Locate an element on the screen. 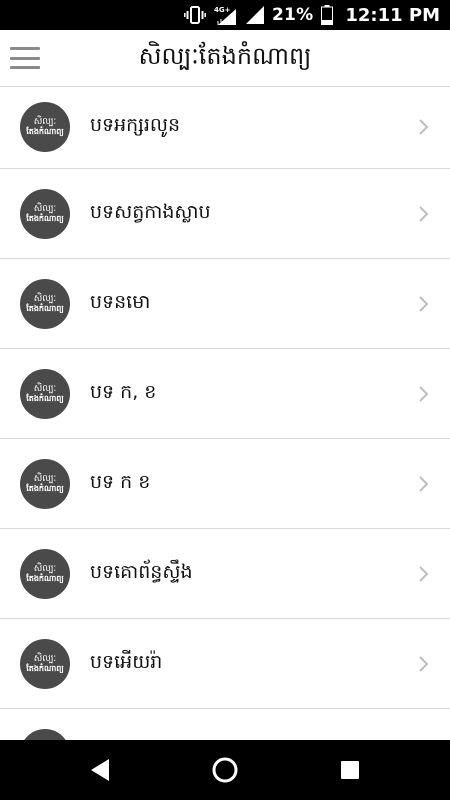 The width and height of the screenshot is (450, 800). back-icon is located at coordinates (100, 770).